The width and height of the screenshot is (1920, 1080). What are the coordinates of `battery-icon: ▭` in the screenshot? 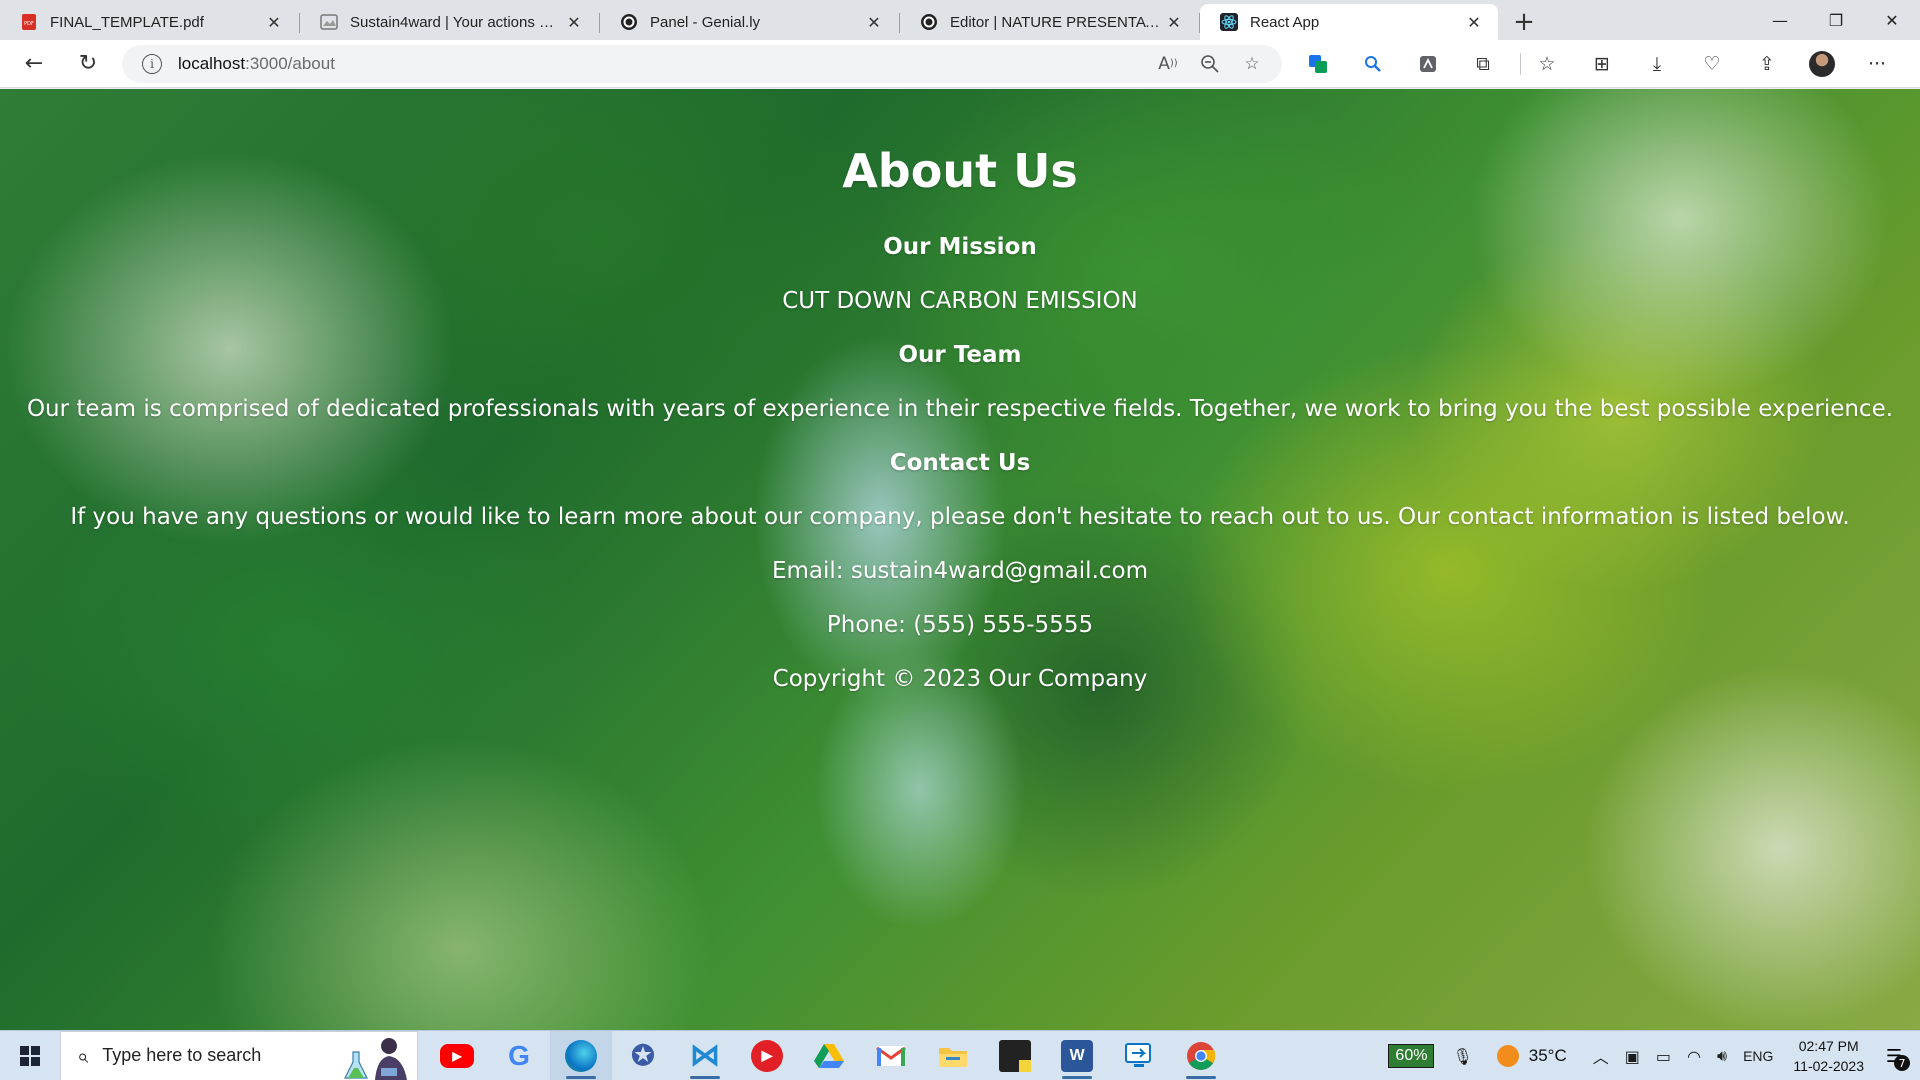 It's located at (1663, 1056).